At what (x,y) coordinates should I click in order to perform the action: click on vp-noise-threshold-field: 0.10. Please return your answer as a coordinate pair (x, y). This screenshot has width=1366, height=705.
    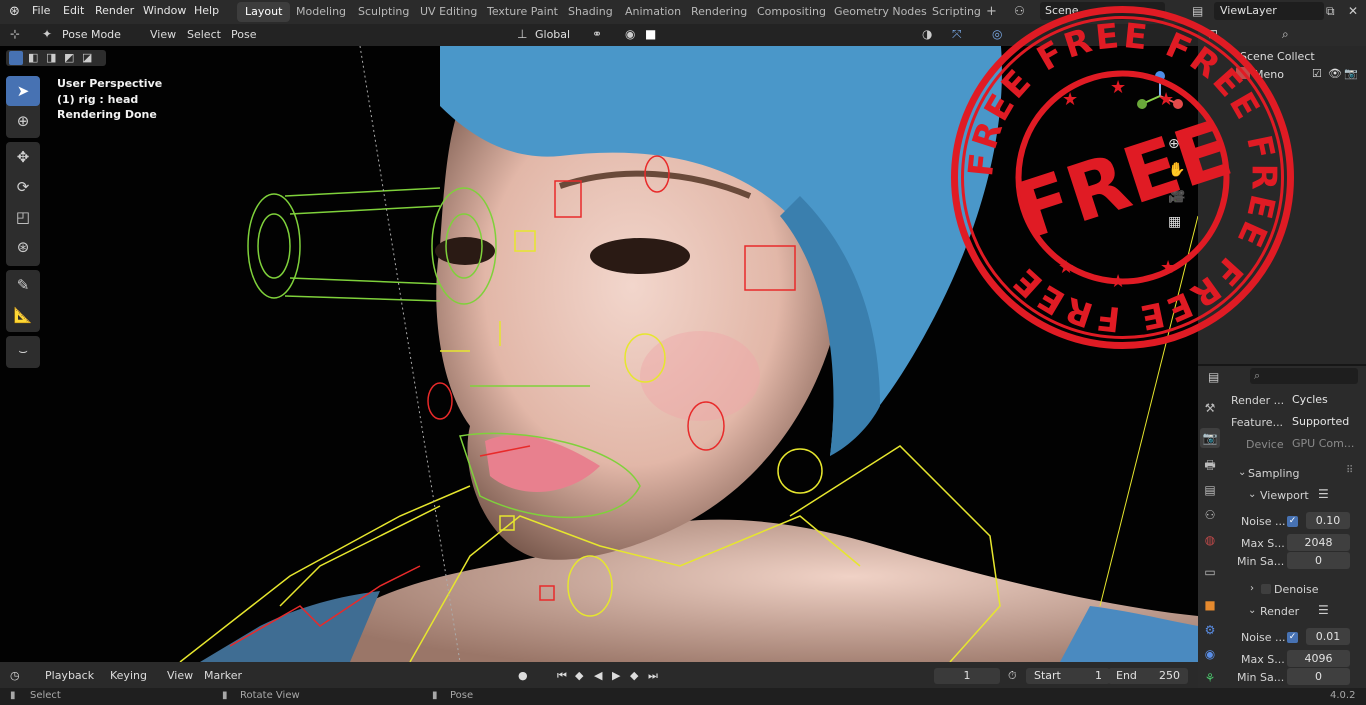
    Looking at the image, I should click on (1328, 520).